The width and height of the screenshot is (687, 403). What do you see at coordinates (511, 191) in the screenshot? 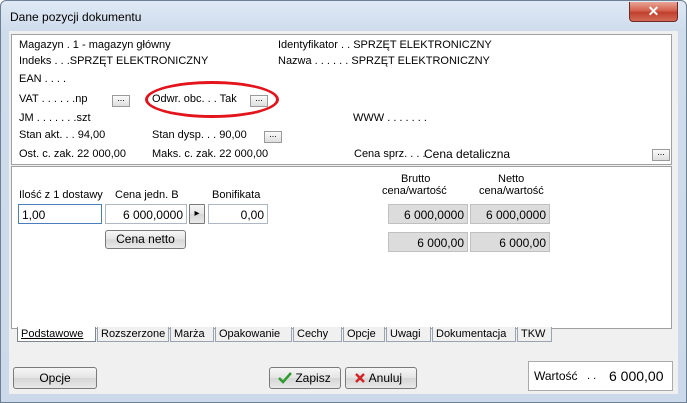
I see `netto-subheader: cena/wartość` at bounding box center [511, 191].